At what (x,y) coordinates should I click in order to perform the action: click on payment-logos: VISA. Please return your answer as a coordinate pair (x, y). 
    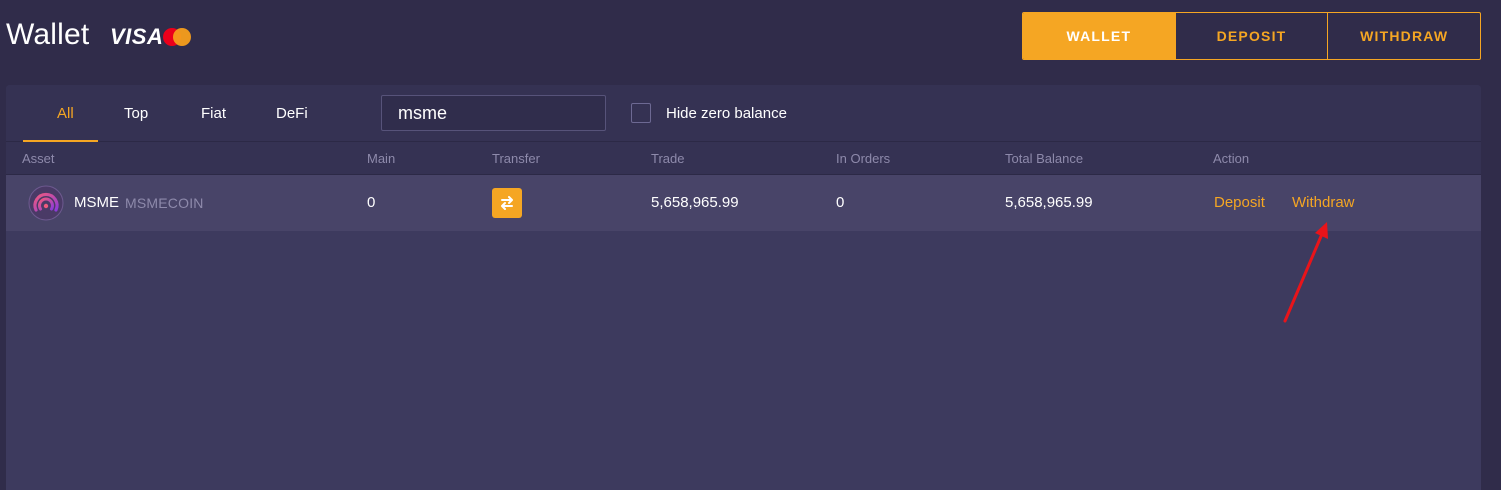
    Looking at the image, I should click on (152, 37).